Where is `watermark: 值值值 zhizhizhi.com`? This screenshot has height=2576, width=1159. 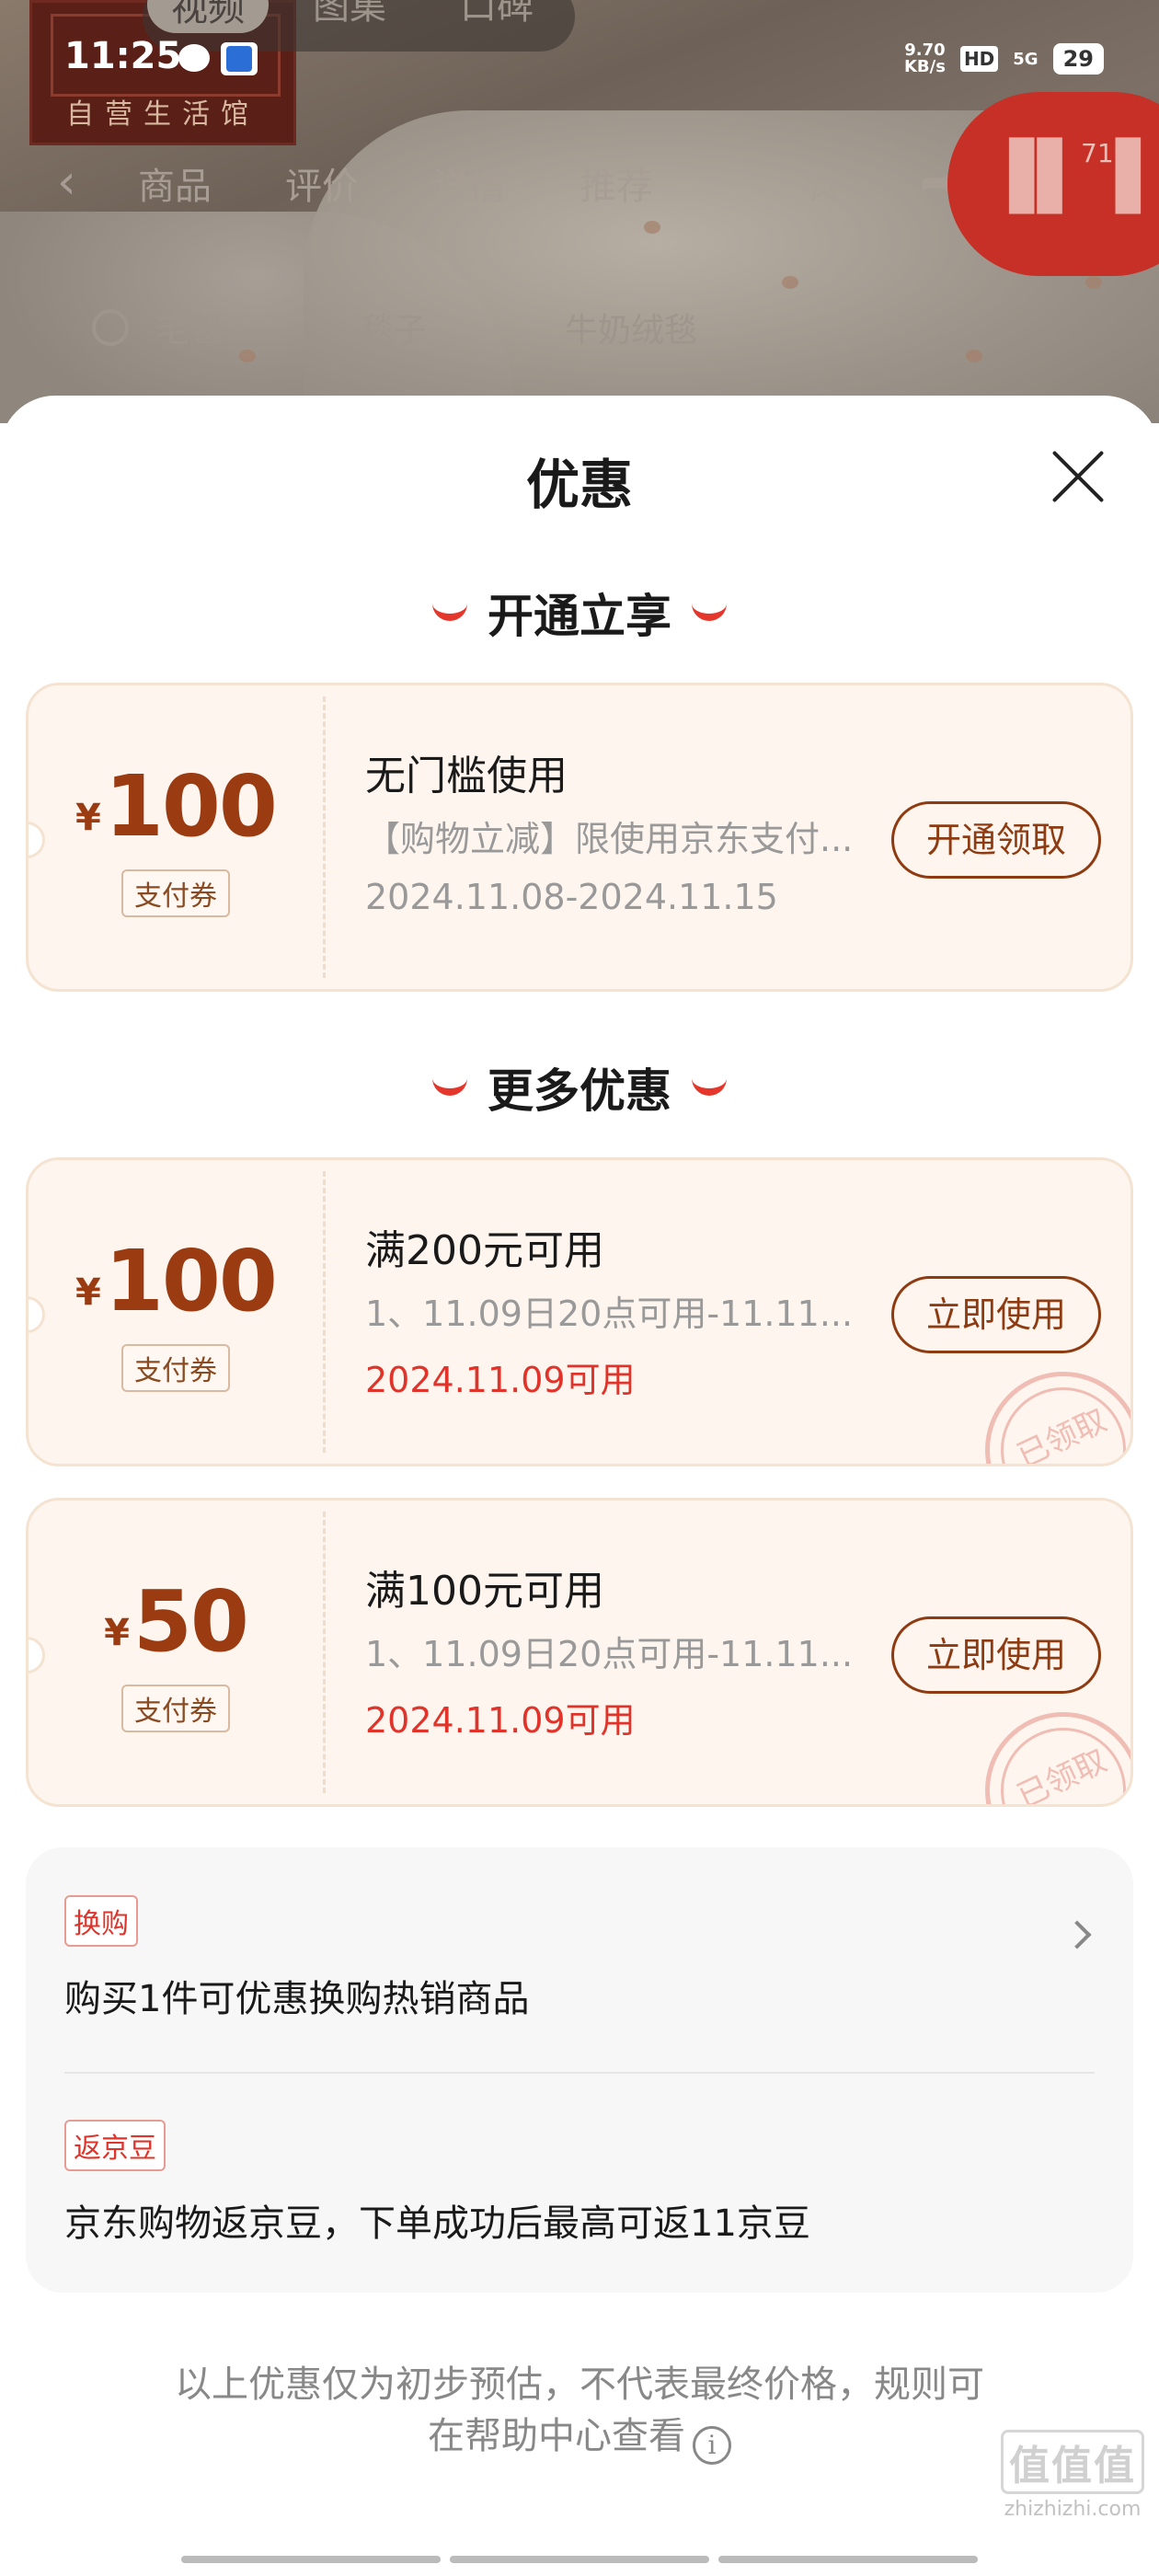
watermark: 值值值 zhizhizhi.com is located at coordinates (1072, 2475).